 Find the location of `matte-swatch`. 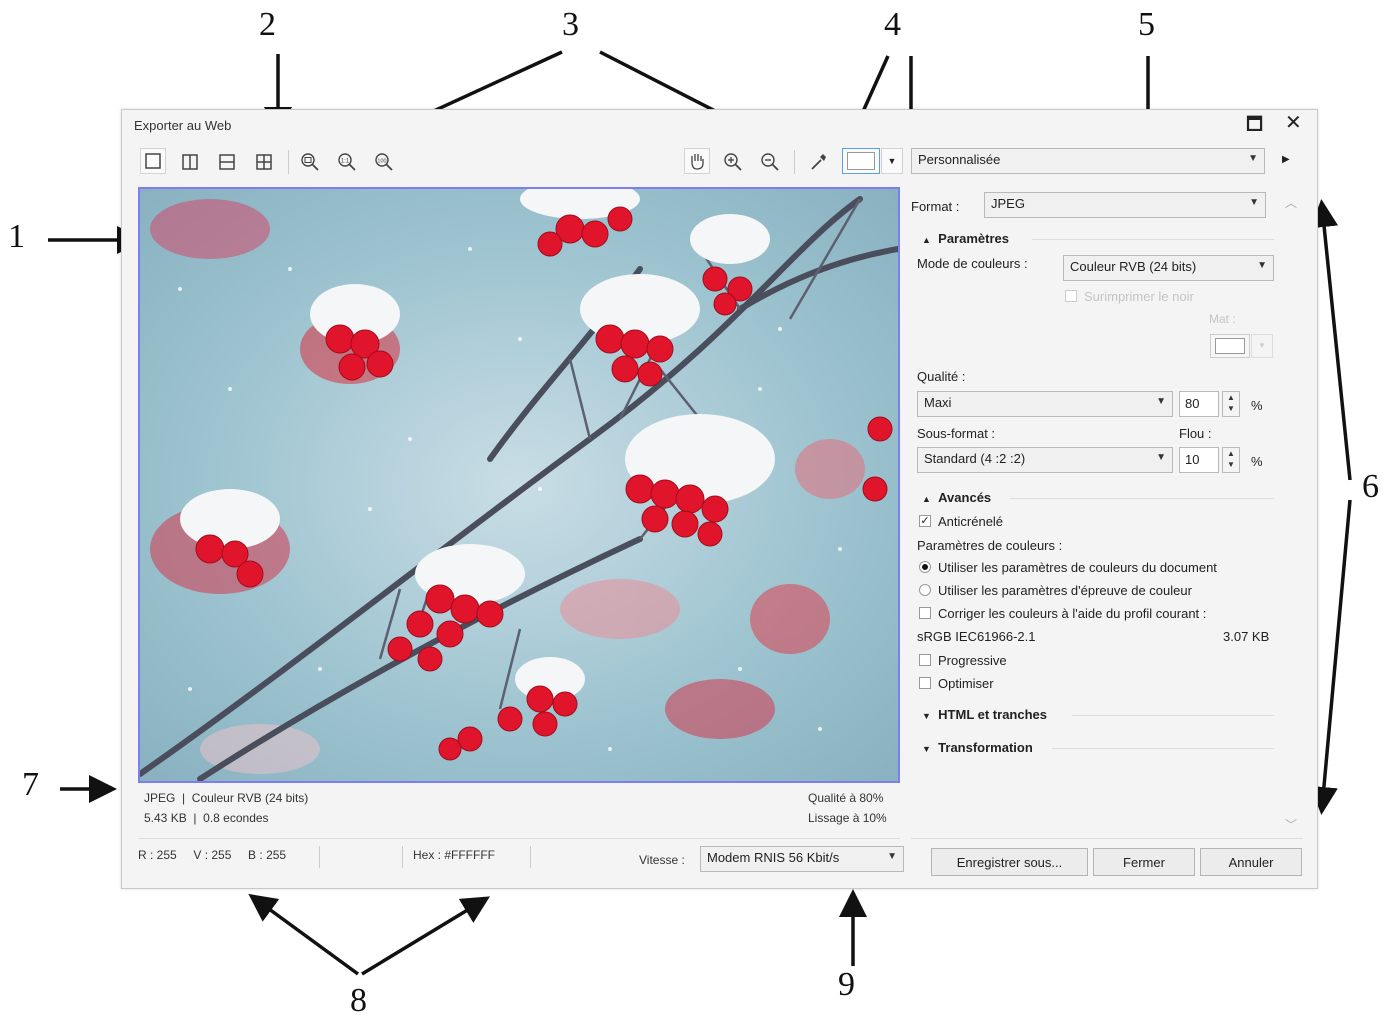

matte-swatch is located at coordinates (1230, 346).